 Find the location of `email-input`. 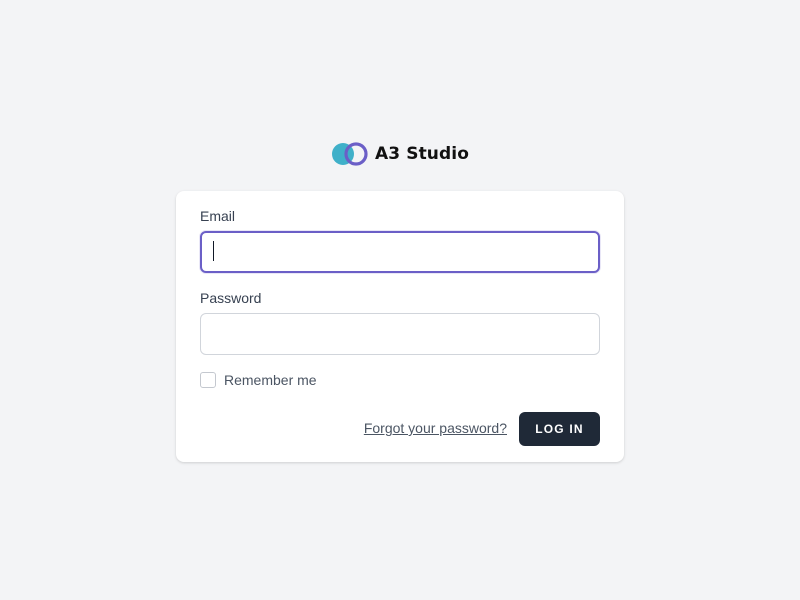

email-input is located at coordinates (400, 252).